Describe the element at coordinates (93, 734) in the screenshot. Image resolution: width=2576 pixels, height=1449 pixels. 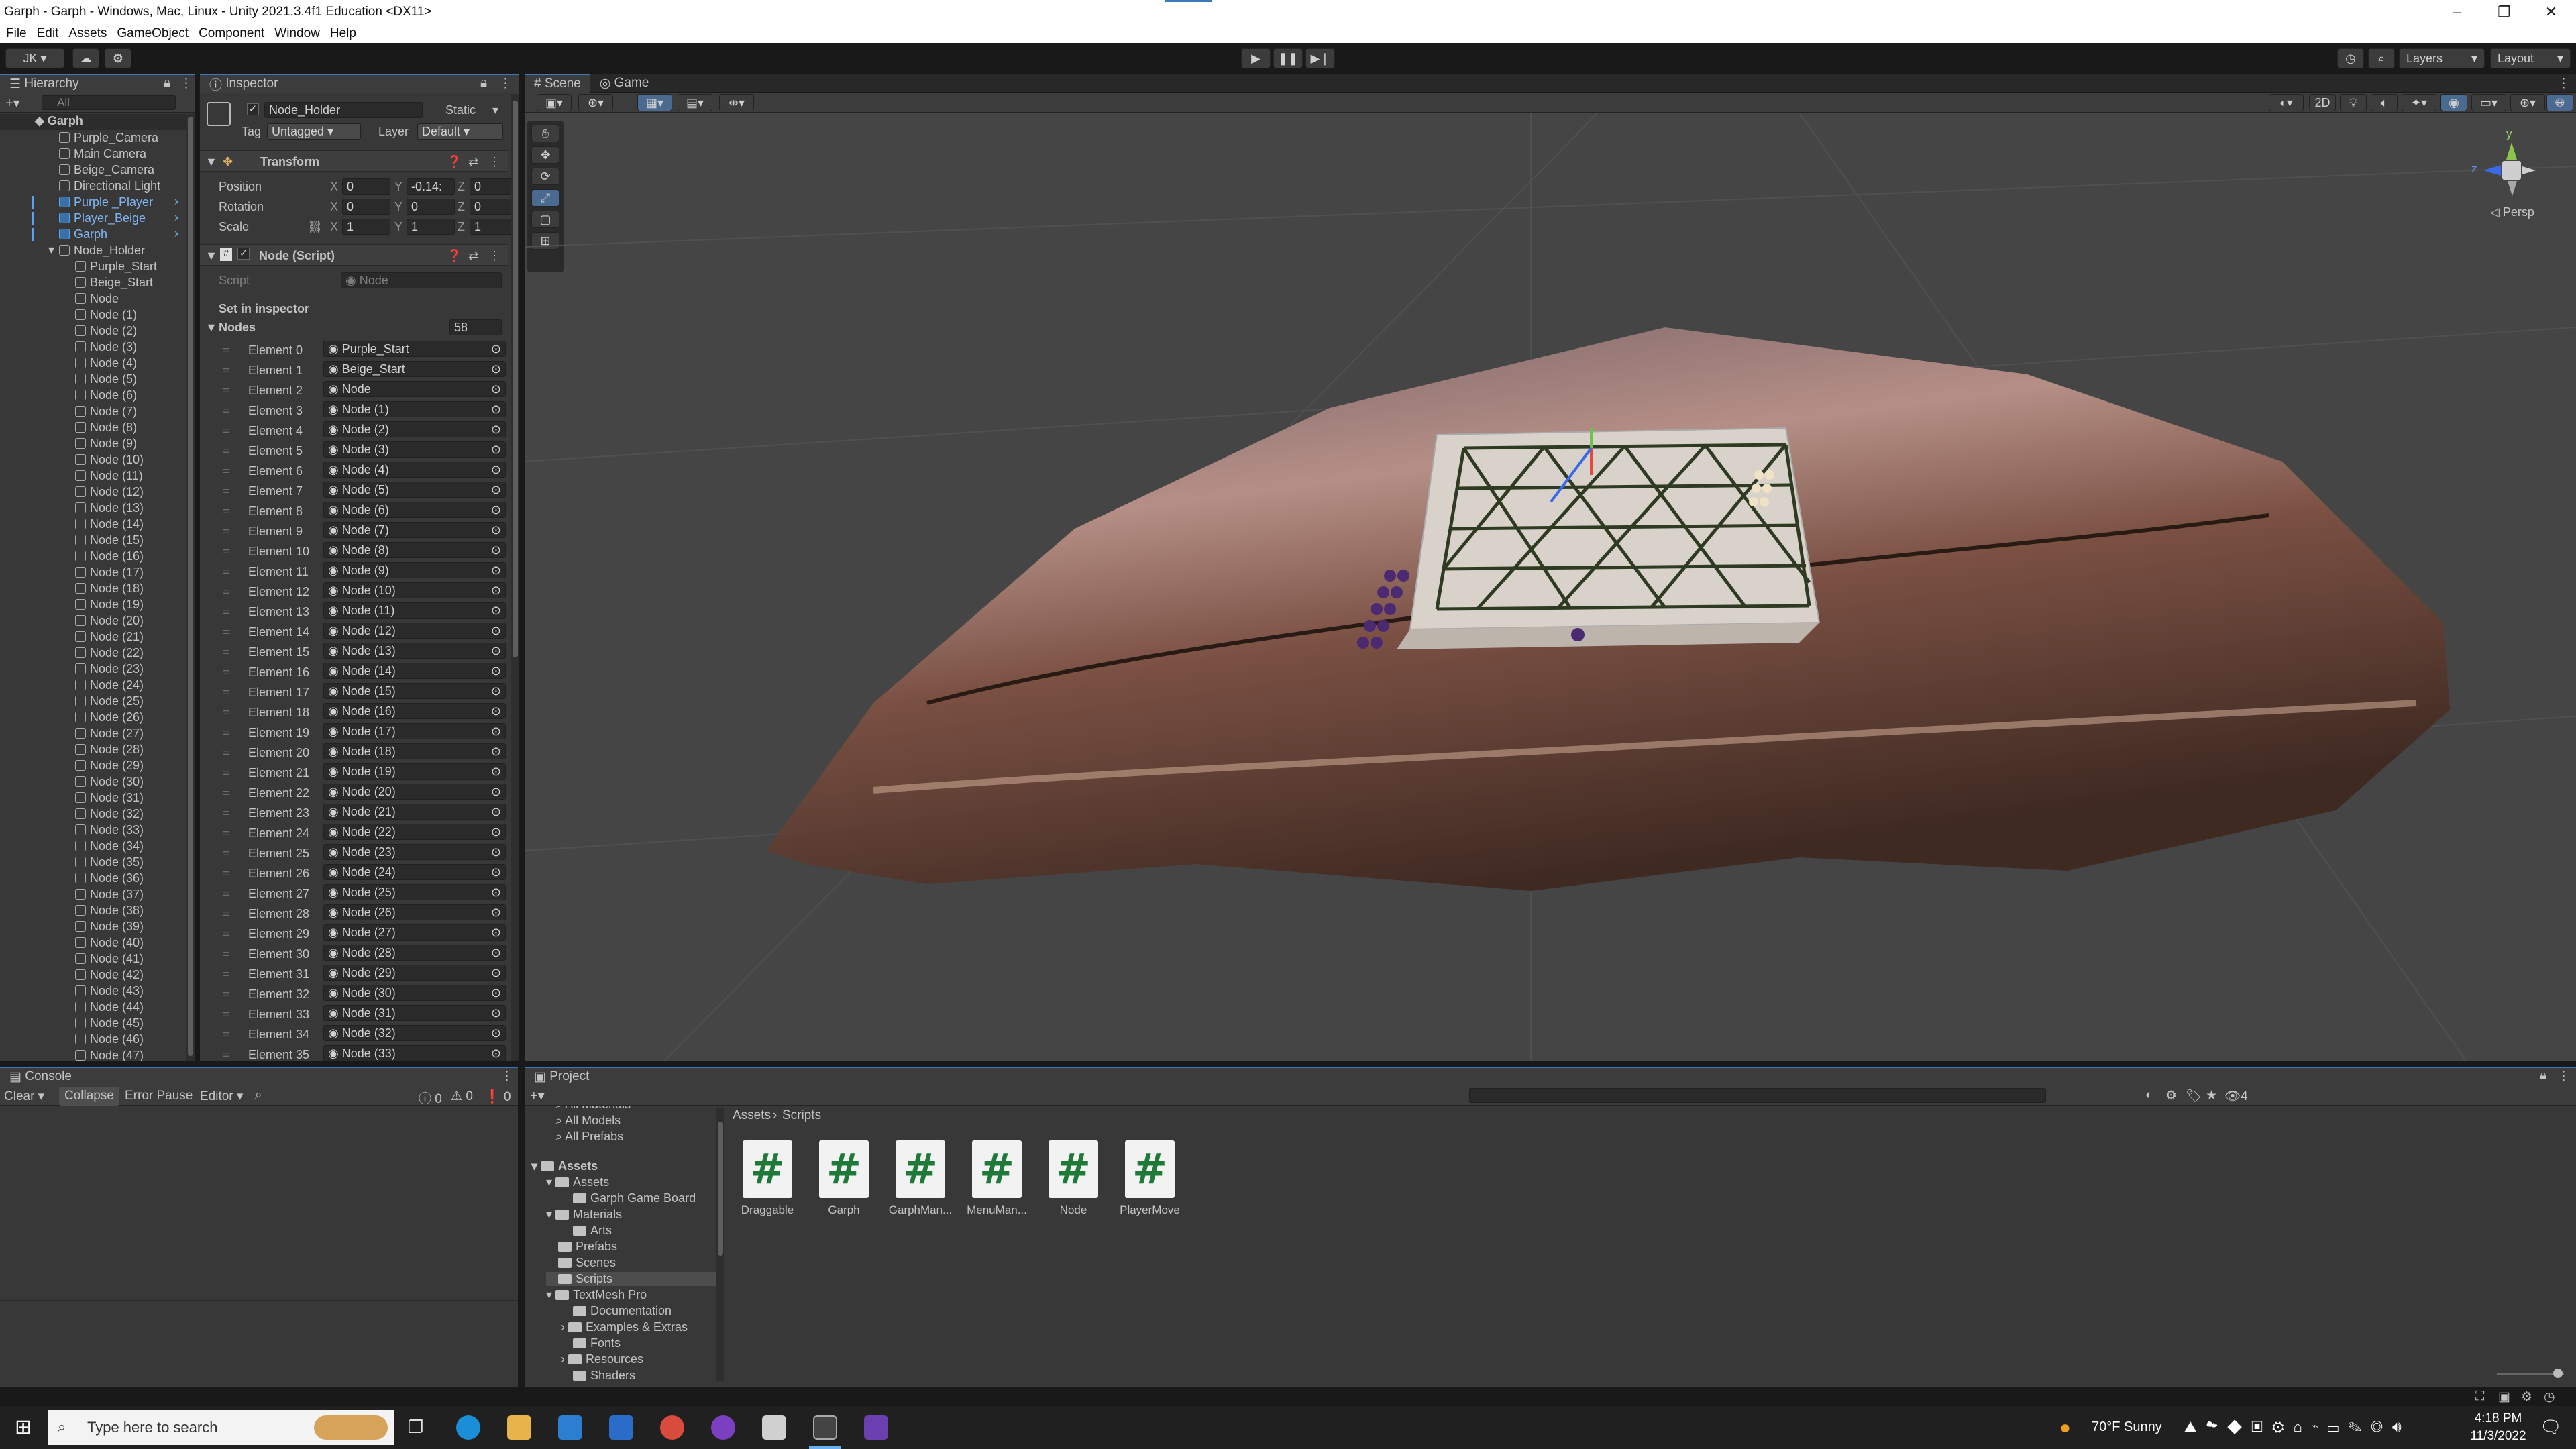
I see `hierarchy-item: Node (27)` at that location.